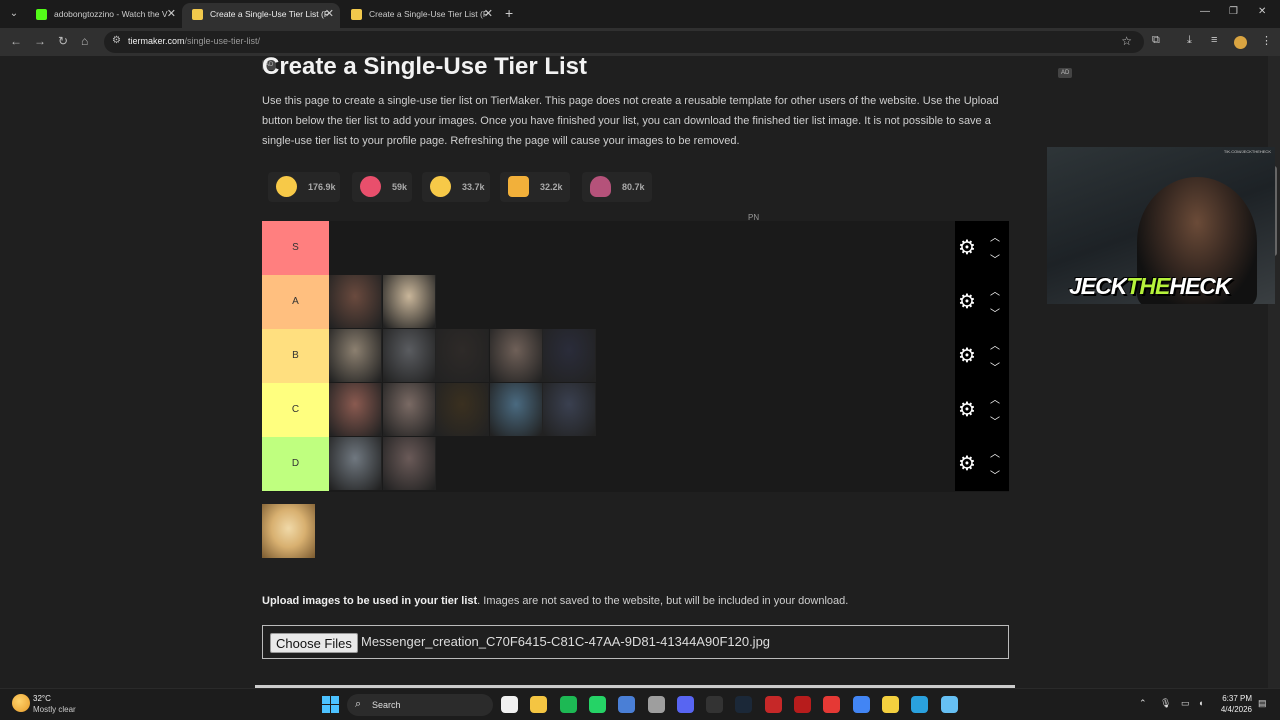 This screenshot has height=720, width=1280. What do you see at coordinates (84, 41) in the screenshot?
I see `home-icon: ⌂` at bounding box center [84, 41].